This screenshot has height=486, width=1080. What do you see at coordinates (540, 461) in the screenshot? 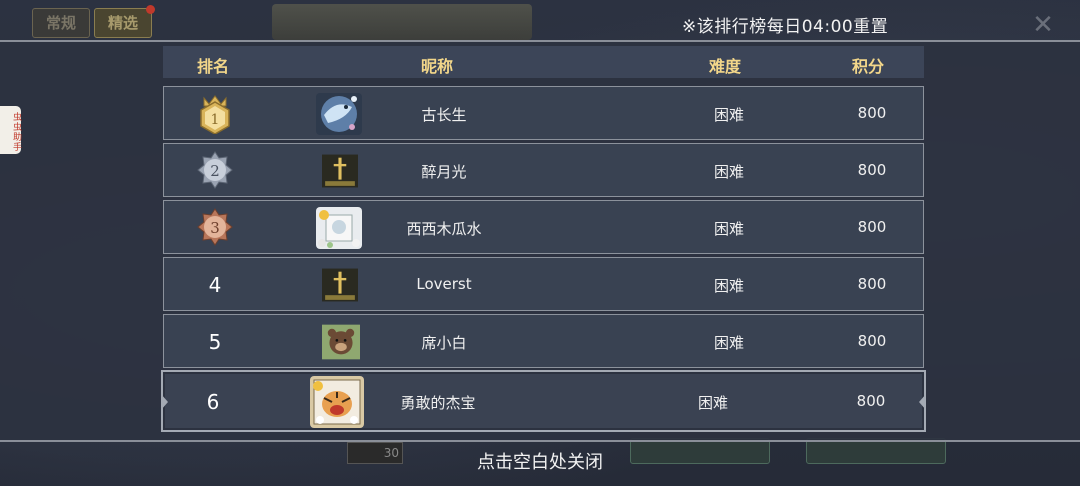
I see `tap-to-close-hint: 点击空白处关闭` at bounding box center [540, 461].